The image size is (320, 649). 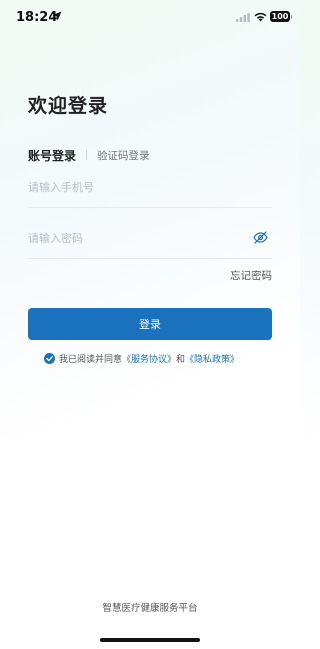 What do you see at coordinates (243, 17) in the screenshot?
I see `cellular-signal-icon` at bounding box center [243, 17].